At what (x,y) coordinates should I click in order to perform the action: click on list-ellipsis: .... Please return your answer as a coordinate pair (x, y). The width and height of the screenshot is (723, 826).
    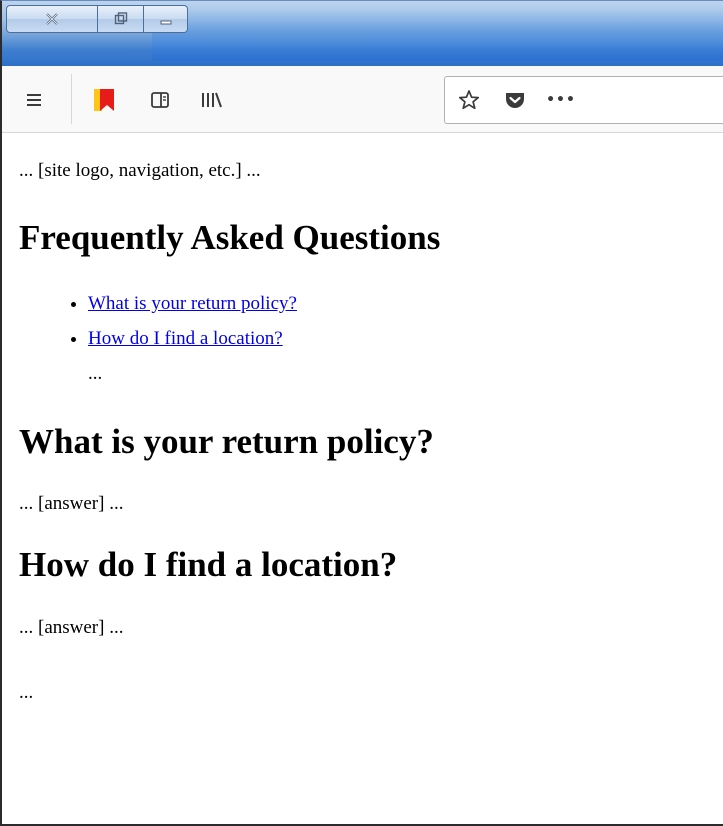
    Looking at the image, I should click on (95, 373).